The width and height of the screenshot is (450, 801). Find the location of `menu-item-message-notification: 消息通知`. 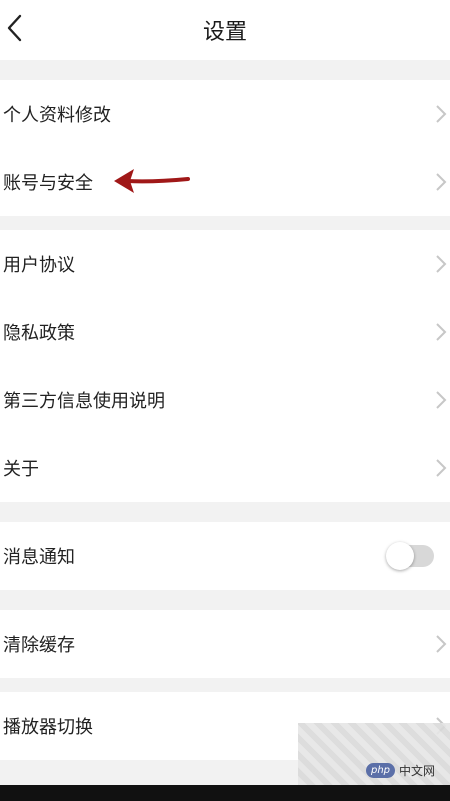

menu-item-message-notification: 消息通知 is located at coordinates (225, 556).